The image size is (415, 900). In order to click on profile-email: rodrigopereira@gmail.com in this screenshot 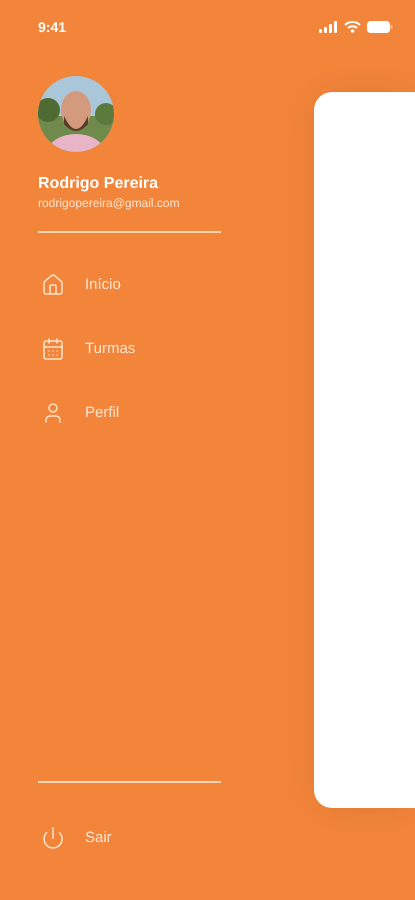, I will do `click(109, 203)`.